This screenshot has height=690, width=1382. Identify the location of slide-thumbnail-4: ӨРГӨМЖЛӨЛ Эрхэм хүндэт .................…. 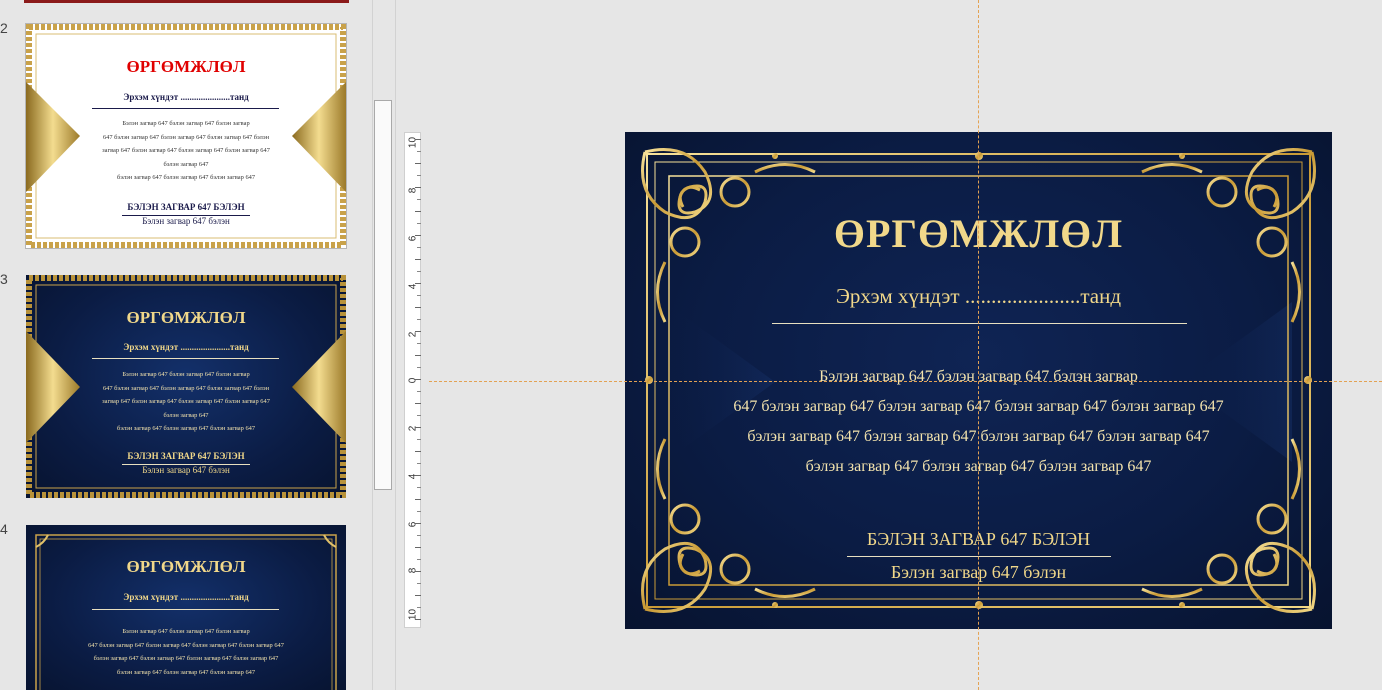
(186, 607).